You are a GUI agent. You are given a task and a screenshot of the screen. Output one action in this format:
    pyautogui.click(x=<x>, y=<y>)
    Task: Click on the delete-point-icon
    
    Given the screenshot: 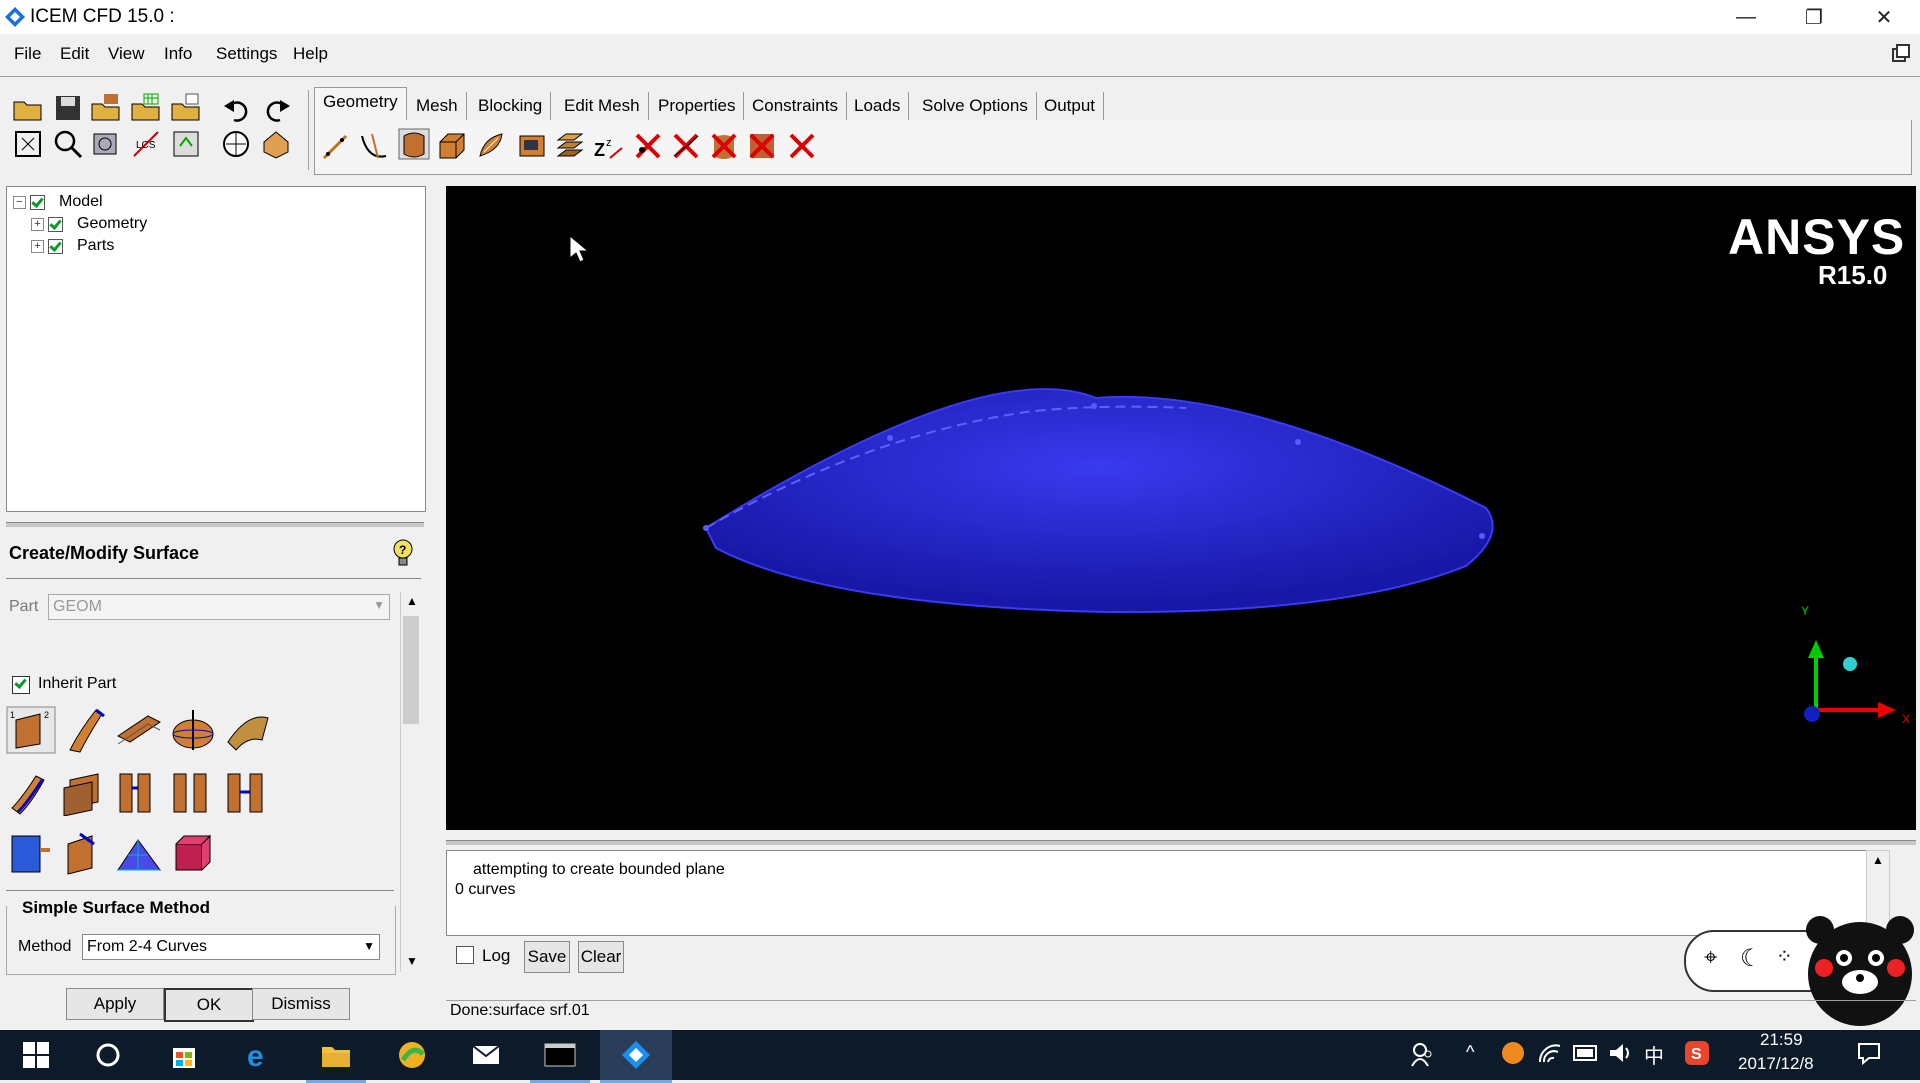 What is the action you would take?
    pyautogui.click(x=648, y=146)
    